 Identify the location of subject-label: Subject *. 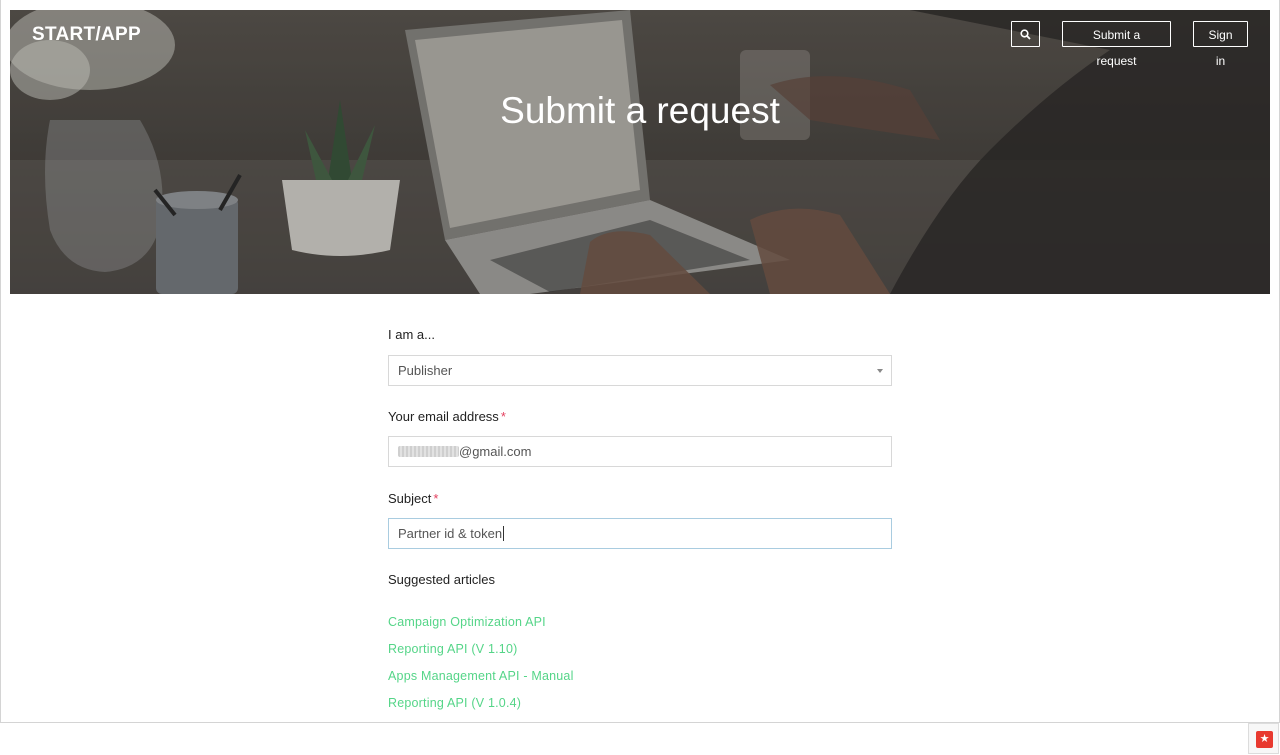
(413, 498).